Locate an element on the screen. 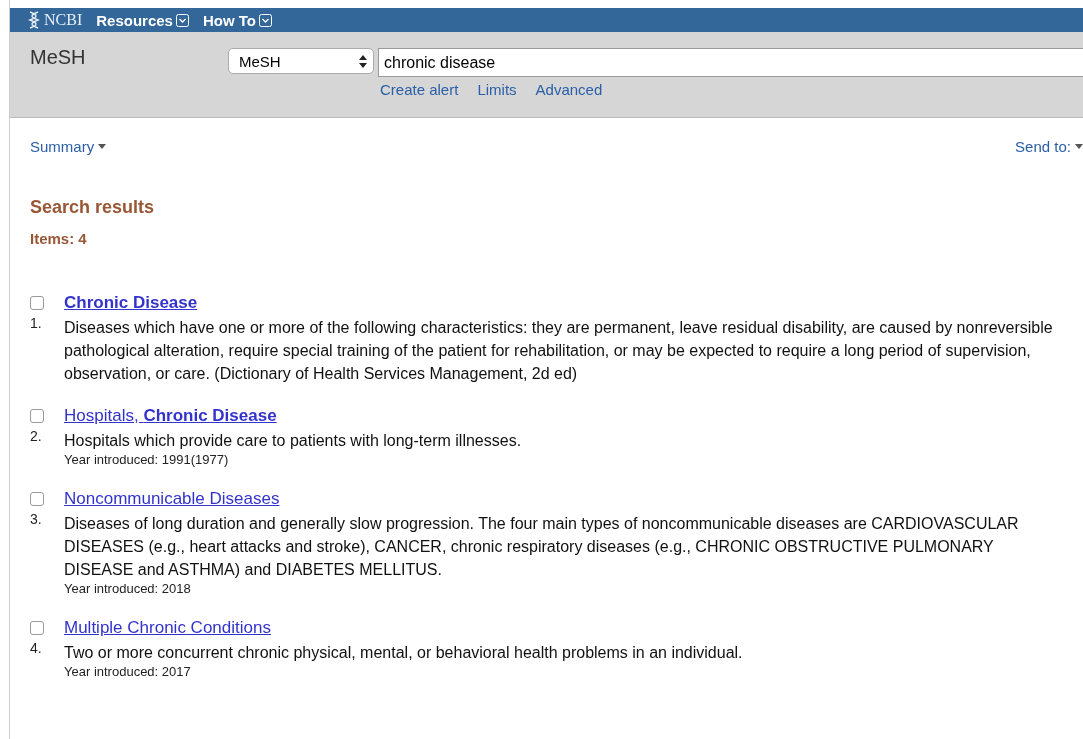 This screenshot has height=739, width=1083. result-number: 3. is located at coordinates (36, 520).